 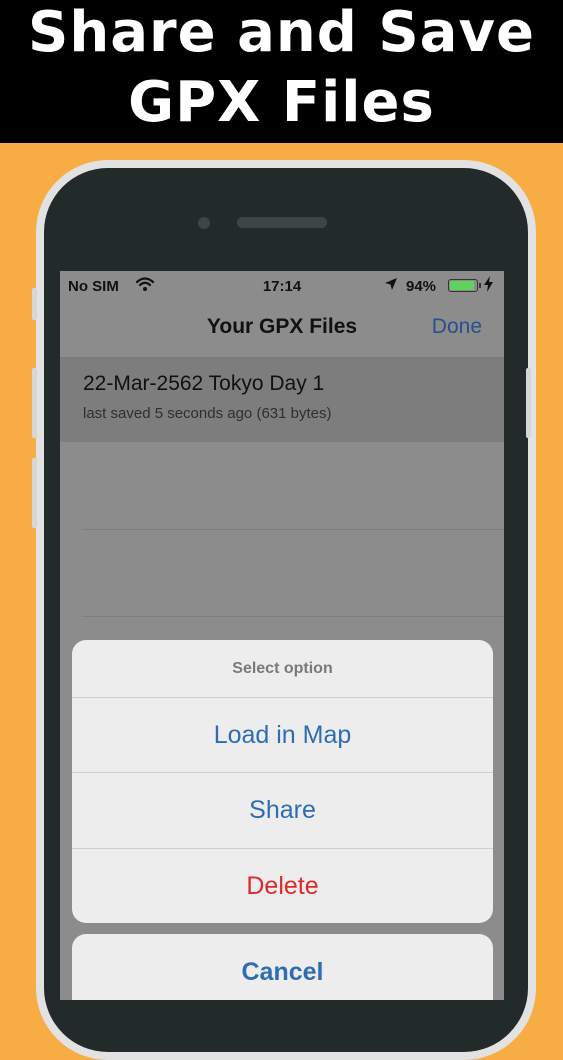 I want to click on battery-percentage: 94%, so click(x=421, y=286).